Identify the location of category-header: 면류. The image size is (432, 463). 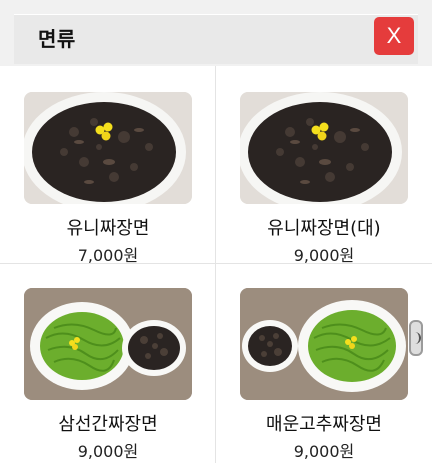
(216, 39).